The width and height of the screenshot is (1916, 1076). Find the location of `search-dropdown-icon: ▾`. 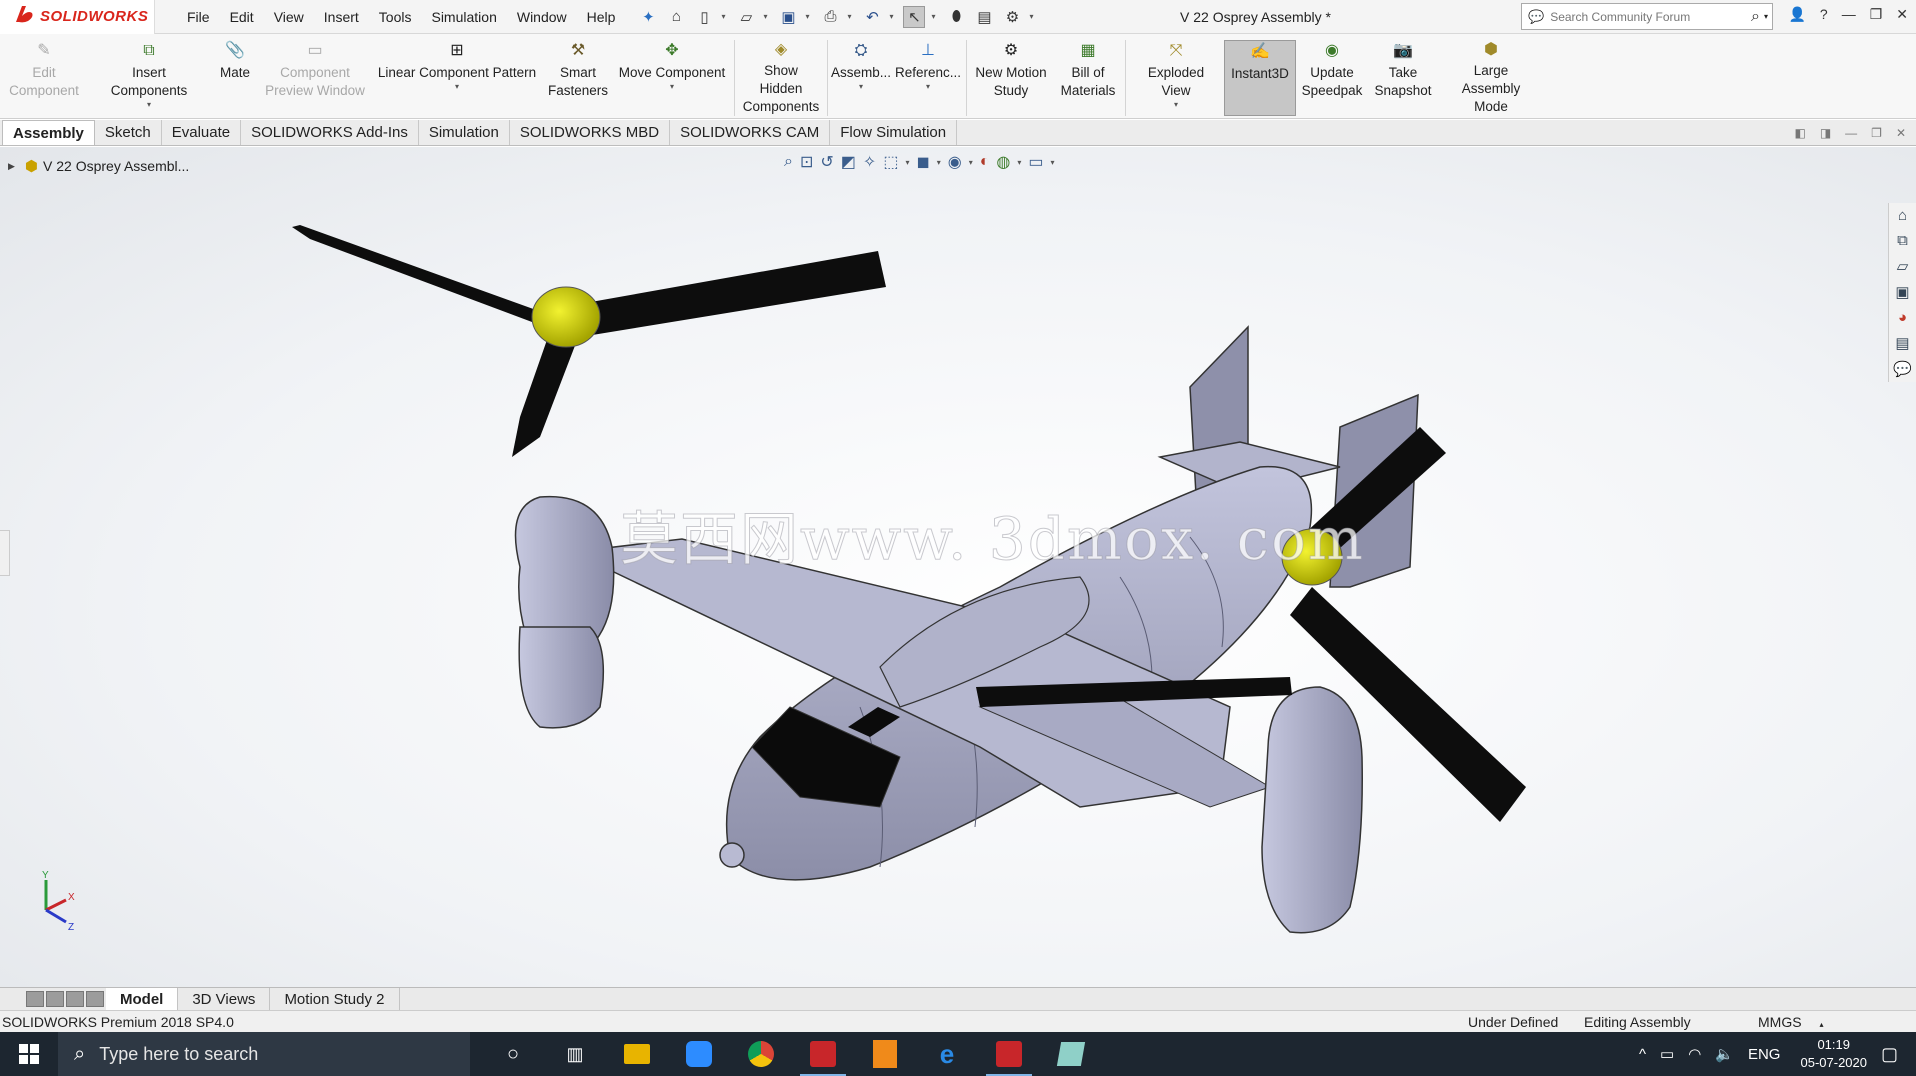

search-dropdown-icon: ▾ is located at coordinates (1766, 16).